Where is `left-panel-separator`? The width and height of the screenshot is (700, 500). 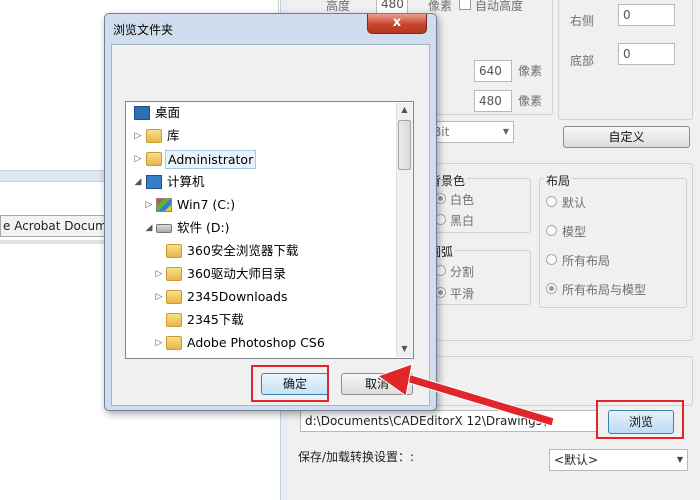 left-panel-separator is located at coordinates (55, 242).